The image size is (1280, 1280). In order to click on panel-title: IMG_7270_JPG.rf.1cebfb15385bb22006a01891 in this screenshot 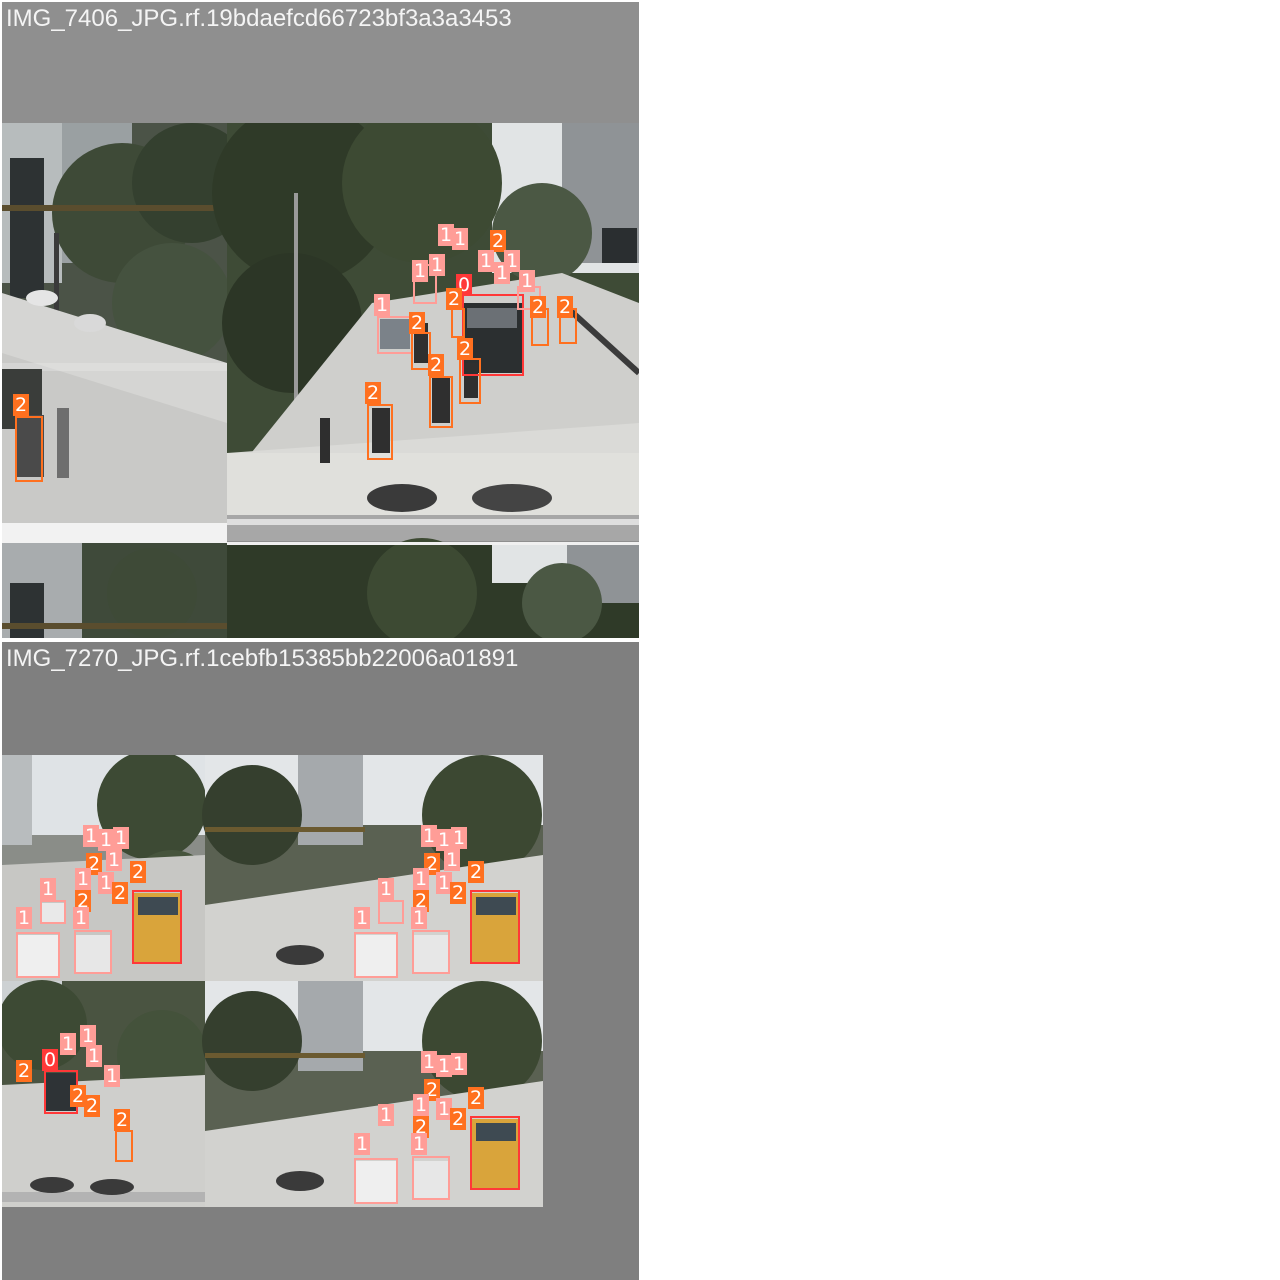, I will do `click(262, 658)`.